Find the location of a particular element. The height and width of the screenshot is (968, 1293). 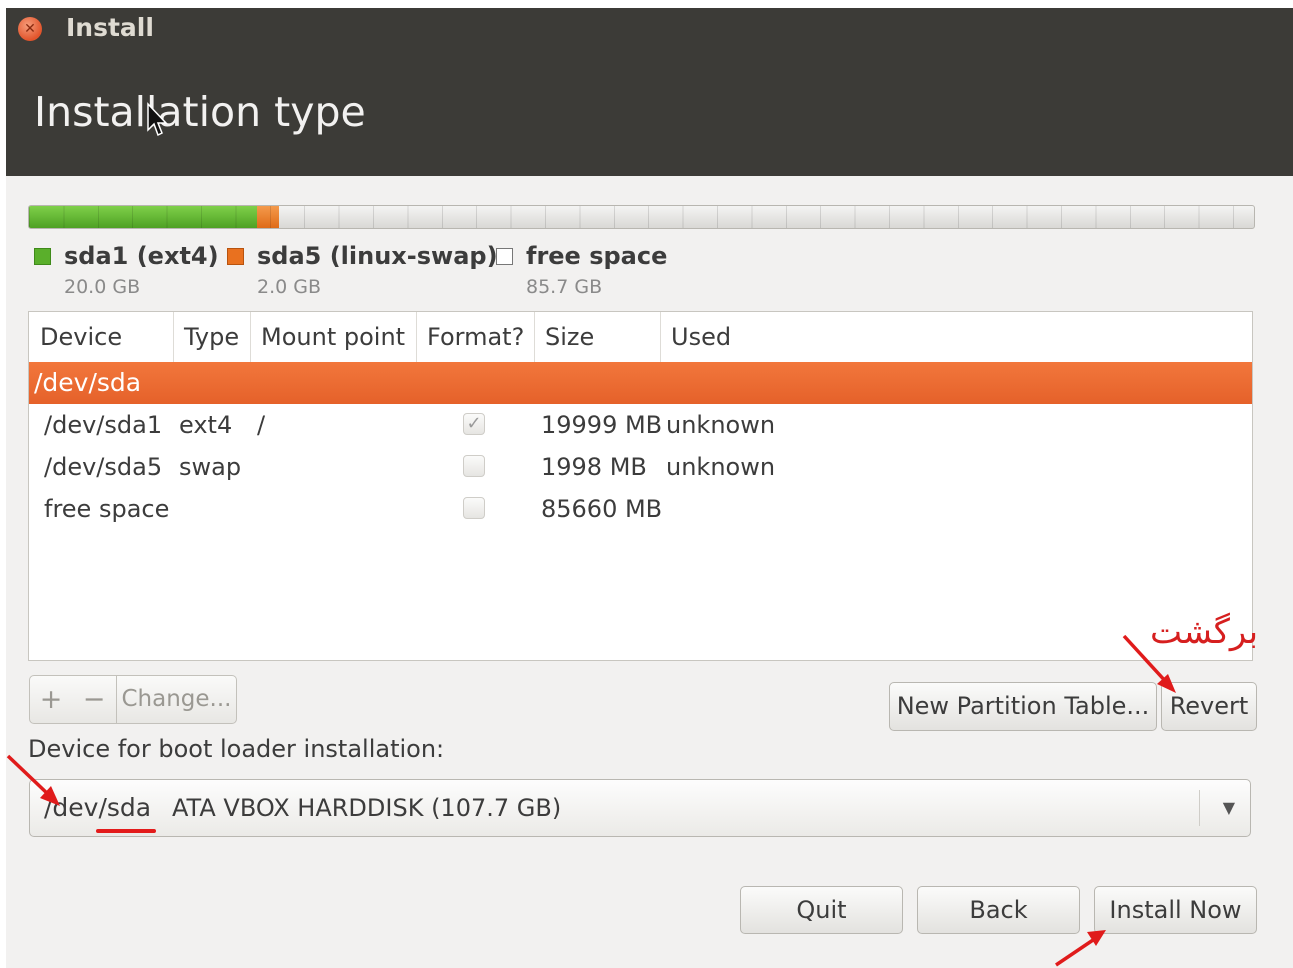

combo-divider is located at coordinates (1199, 808).